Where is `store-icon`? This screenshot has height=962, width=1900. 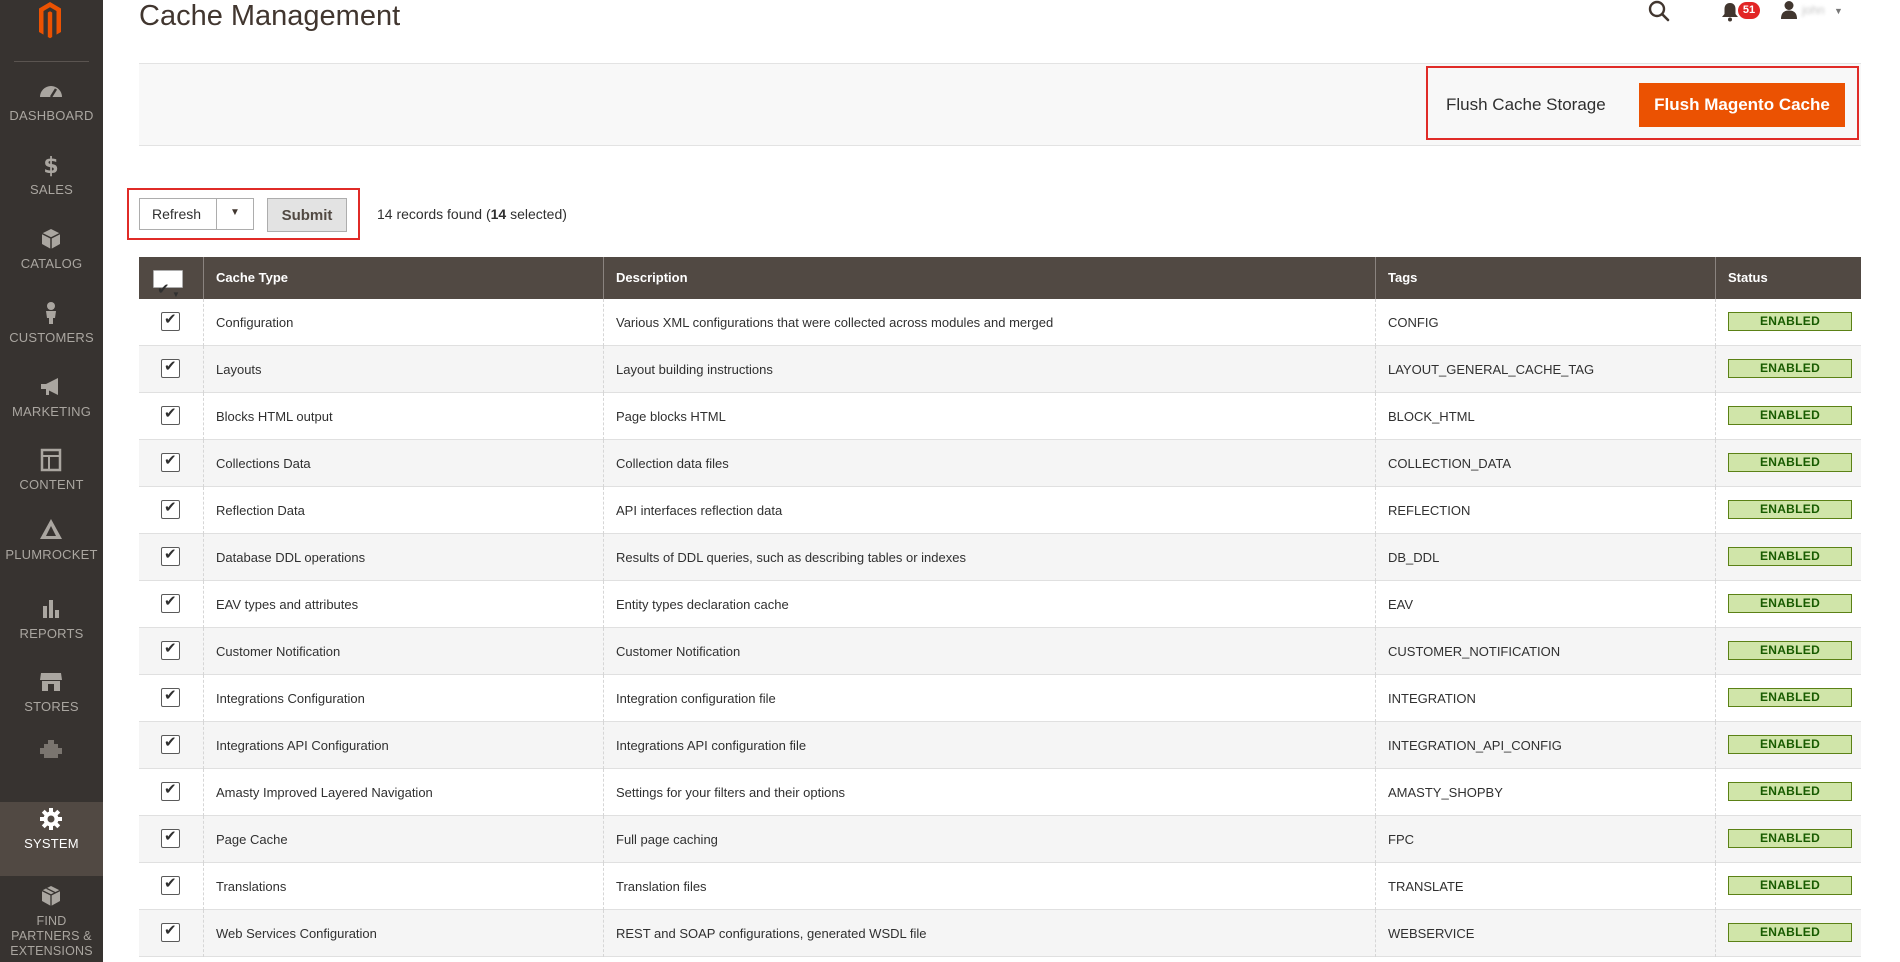 store-icon is located at coordinates (51, 682).